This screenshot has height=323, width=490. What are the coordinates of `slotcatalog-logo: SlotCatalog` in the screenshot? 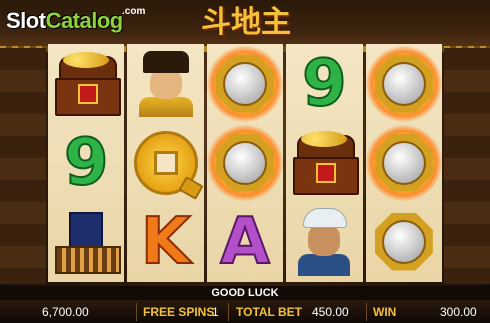 It's located at (64, 21).